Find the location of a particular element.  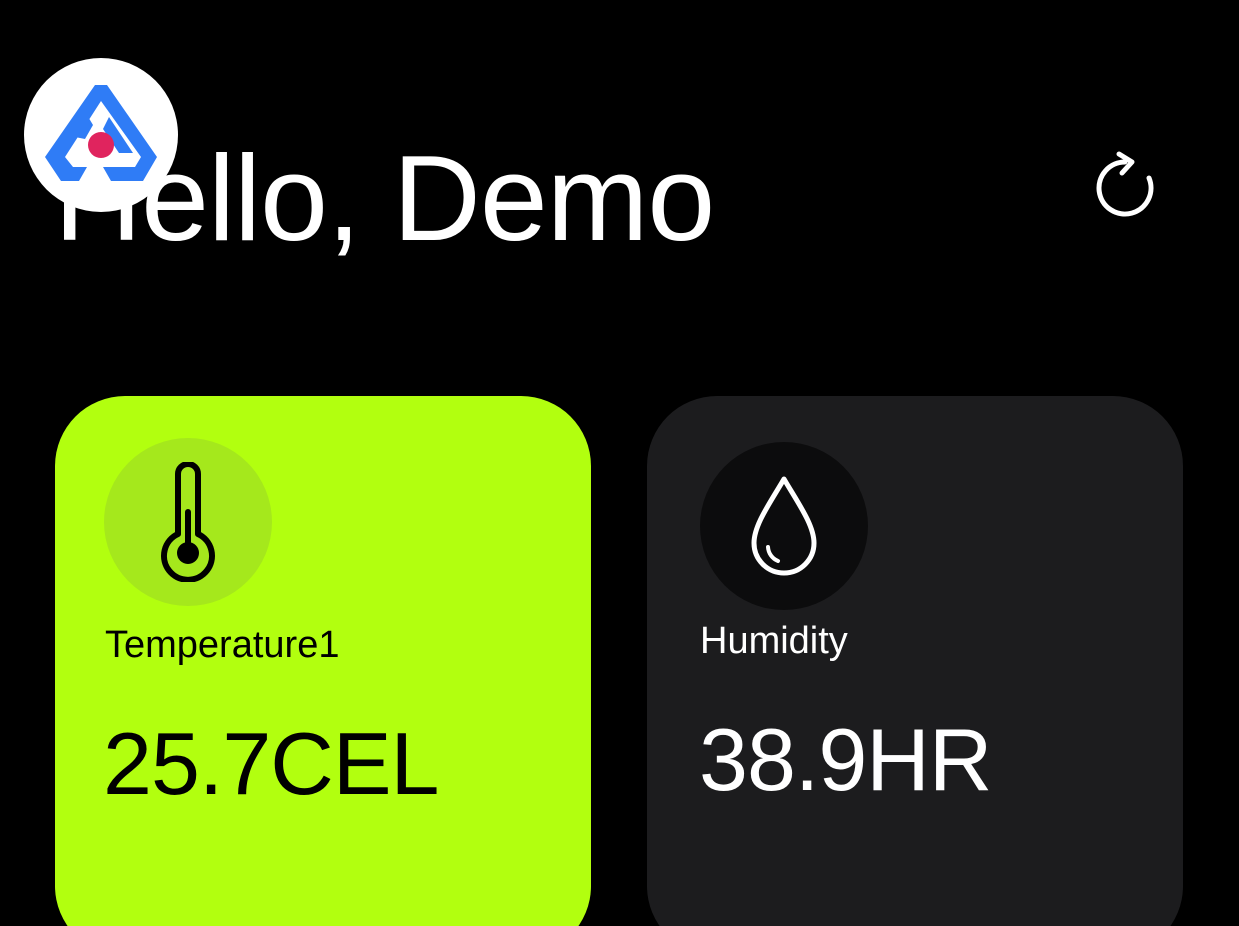

refresh-icon is located at coordinates (1125, 184).